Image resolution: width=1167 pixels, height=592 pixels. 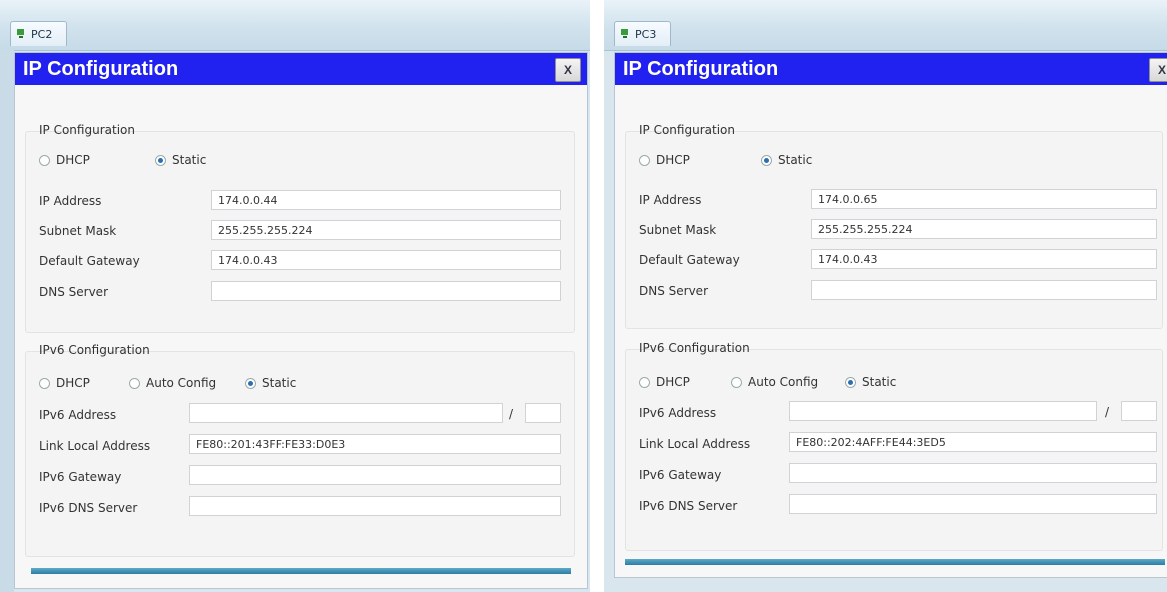 I want to click on ip-address-field: 174.0.0.44, so click(x=386, y=200).